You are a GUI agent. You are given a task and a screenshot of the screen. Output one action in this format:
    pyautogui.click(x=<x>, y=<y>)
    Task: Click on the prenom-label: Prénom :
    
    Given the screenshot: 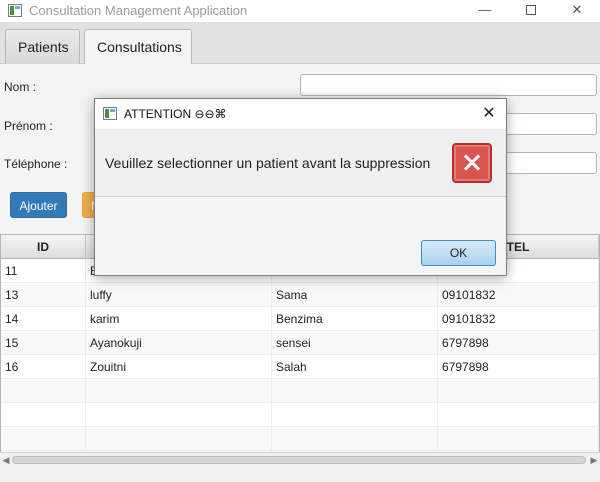 What is the action you would take?
    pyautogui.click(x=28, y=126)
    